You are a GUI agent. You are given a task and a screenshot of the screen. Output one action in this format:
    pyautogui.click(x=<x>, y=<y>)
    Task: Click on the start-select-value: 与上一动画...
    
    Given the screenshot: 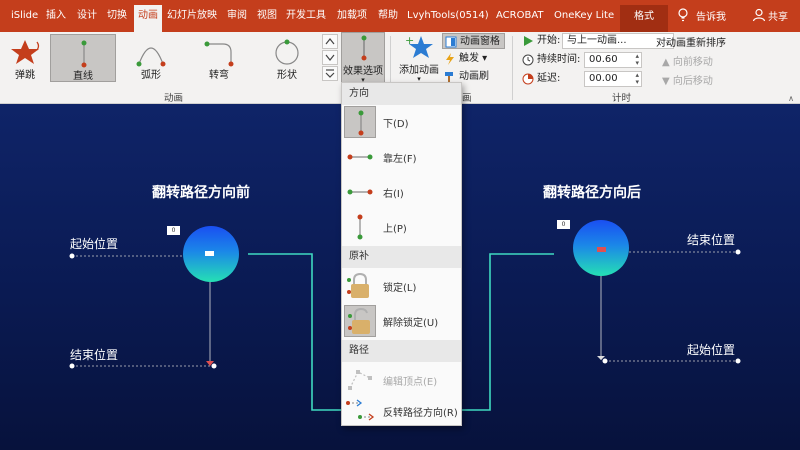 What is the action you would take?
    pyautogui.click(x=597, y=40)
    